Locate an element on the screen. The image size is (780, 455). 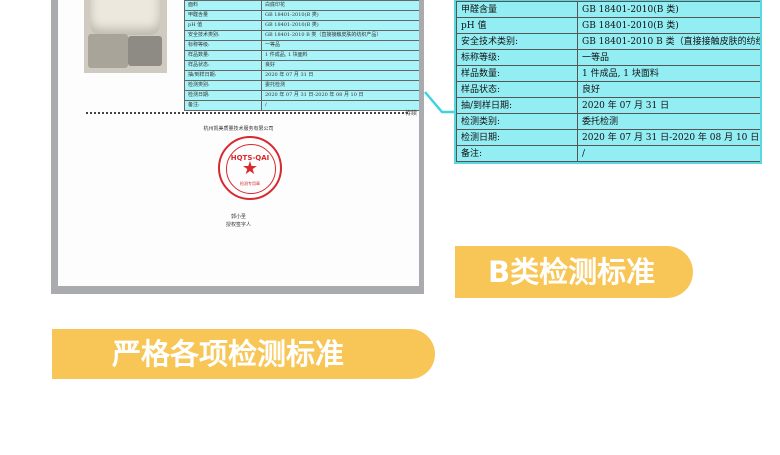
star-icon: ★ is located at coordinates (250, 168).